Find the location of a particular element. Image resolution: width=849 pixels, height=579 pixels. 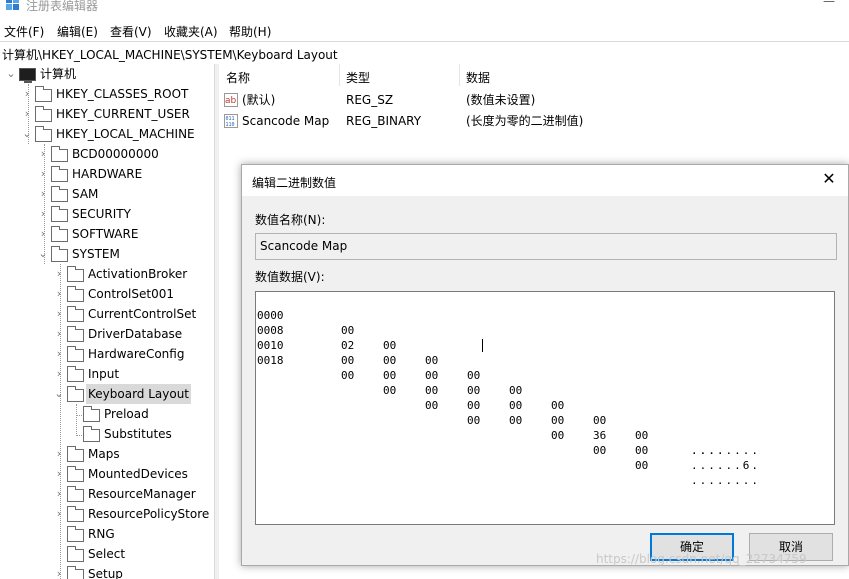

column-header-type: 类型 is located at coordinates (358, 77).